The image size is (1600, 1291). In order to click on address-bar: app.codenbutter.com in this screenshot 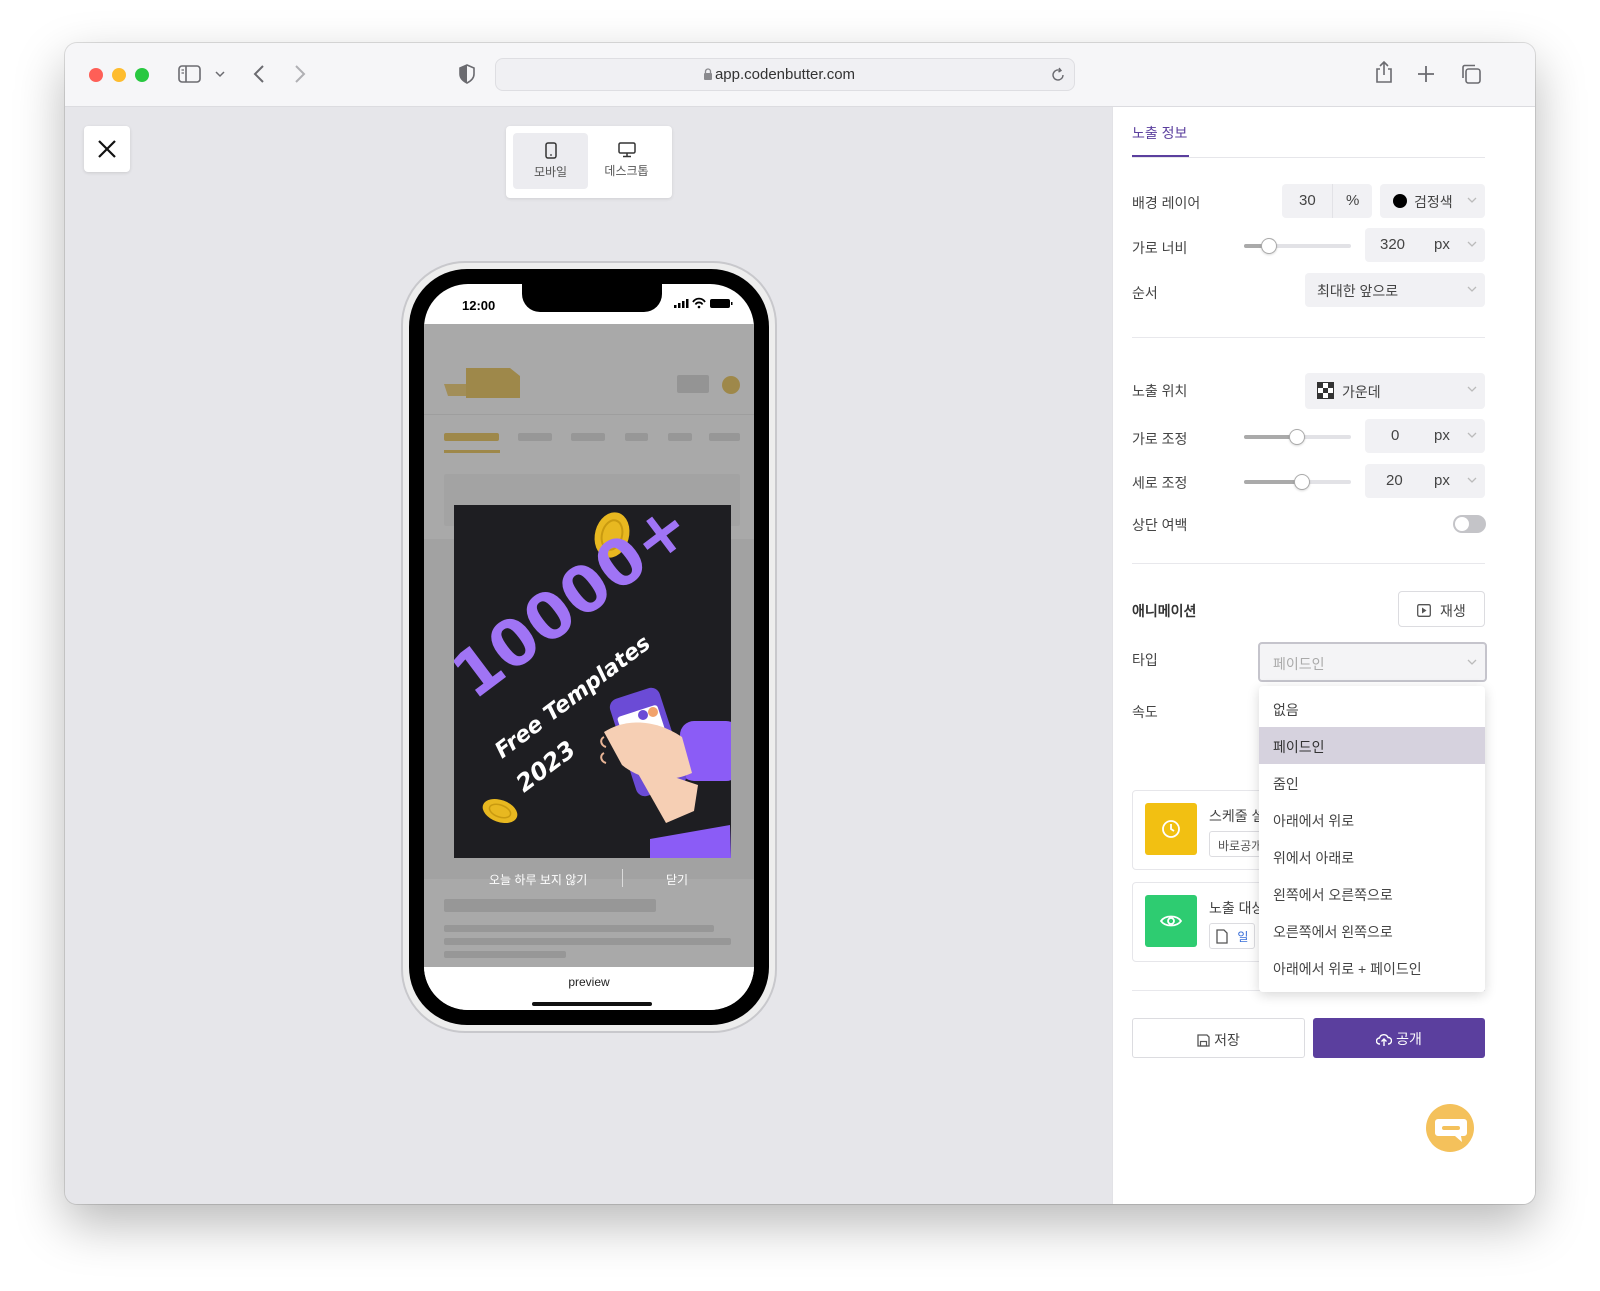, I will do `click(785, 74)`.